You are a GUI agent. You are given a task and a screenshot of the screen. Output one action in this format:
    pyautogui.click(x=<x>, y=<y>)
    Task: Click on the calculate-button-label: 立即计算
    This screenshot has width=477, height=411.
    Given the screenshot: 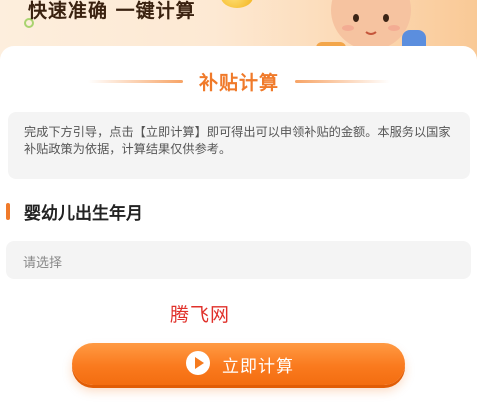 What is the action you would take?
    pyautogui.click(x=258, y=367)
    